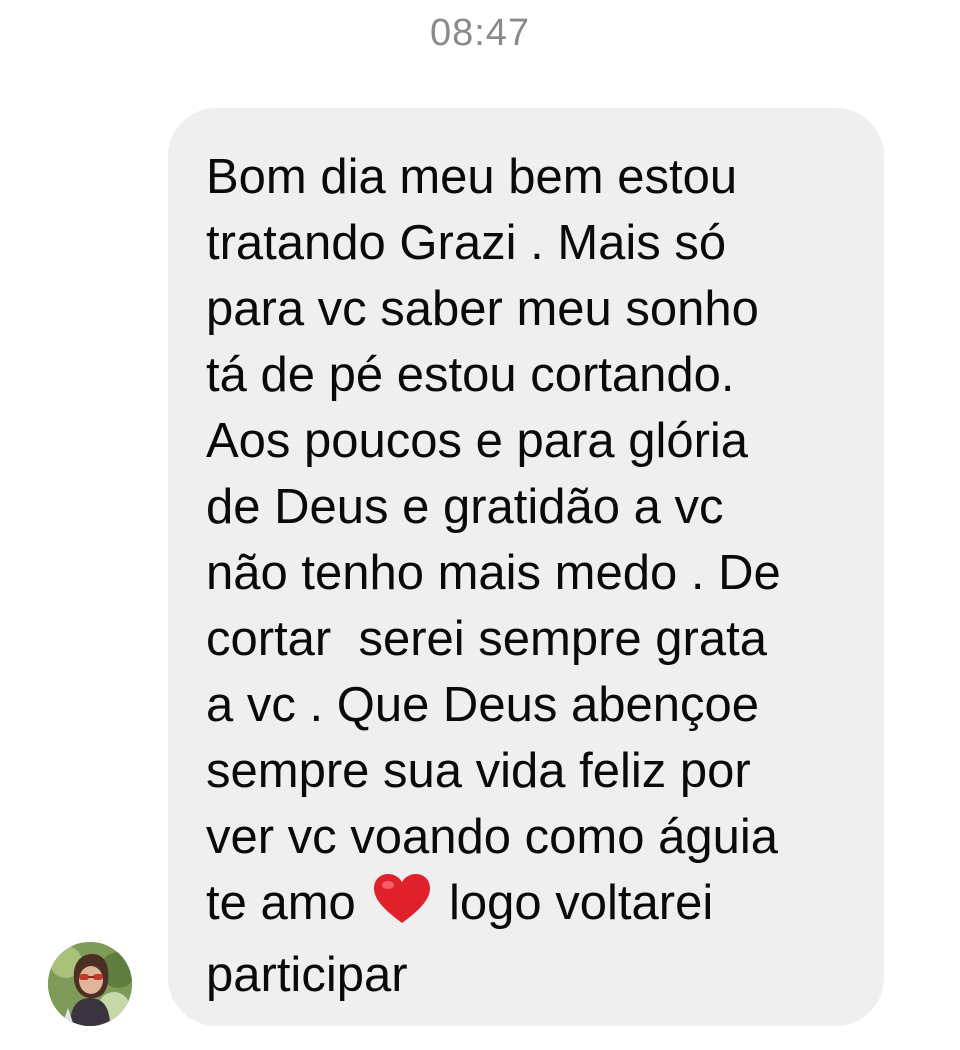 Image resolution: width=960 pixels, height=1050 pixels. I want to click on message-line: Aos poucos e para glória, so click(477, 441).